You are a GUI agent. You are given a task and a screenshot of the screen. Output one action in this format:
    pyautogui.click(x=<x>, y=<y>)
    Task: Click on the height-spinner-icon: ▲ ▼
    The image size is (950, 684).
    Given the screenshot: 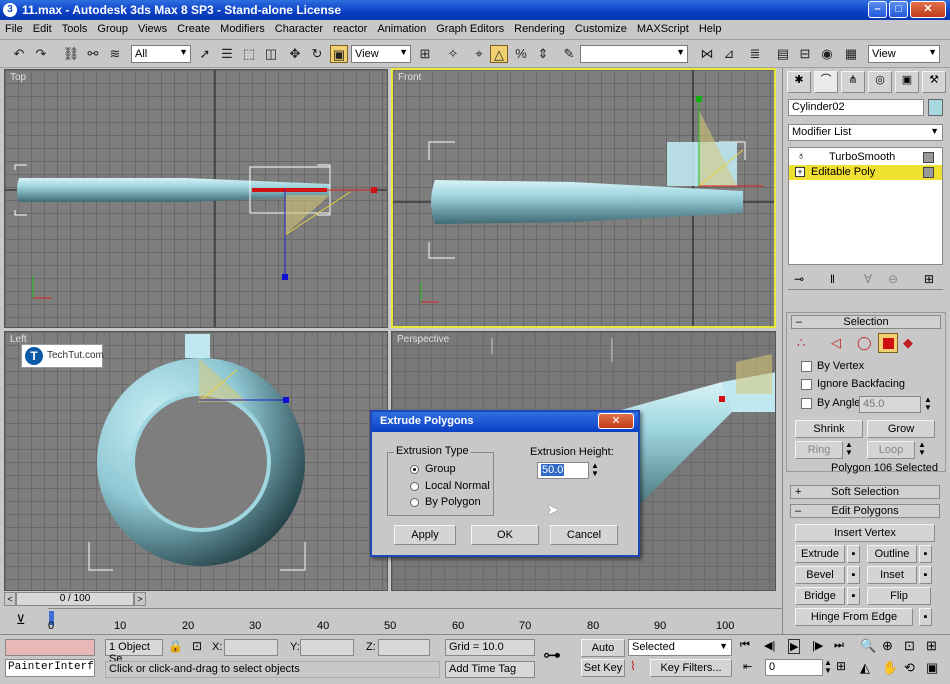 What is the action you would take?
    pyautogui.click(x=595, y=470)
    